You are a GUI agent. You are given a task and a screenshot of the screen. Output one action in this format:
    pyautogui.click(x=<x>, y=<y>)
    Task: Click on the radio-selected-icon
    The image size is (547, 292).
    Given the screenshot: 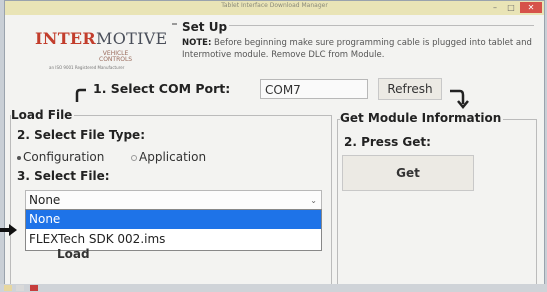 What is the action you would take?
    pyautogui.click(x=19, y=157)
    